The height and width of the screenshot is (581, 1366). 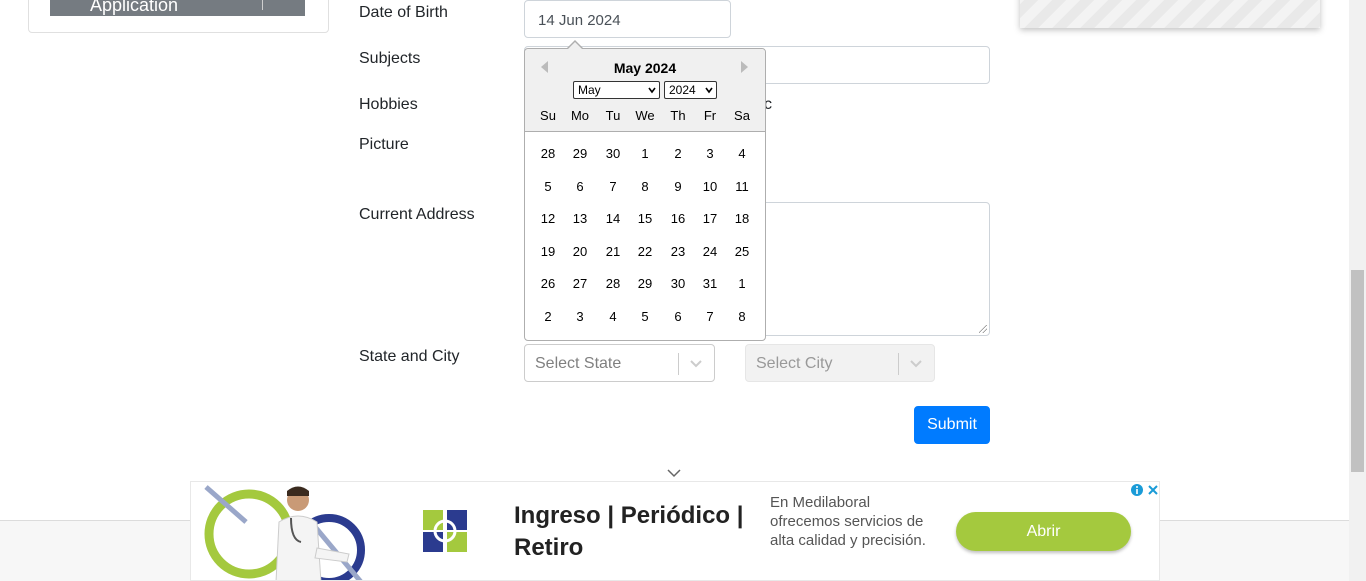 I want to click on close-icon, so click(x=1153, y=490).